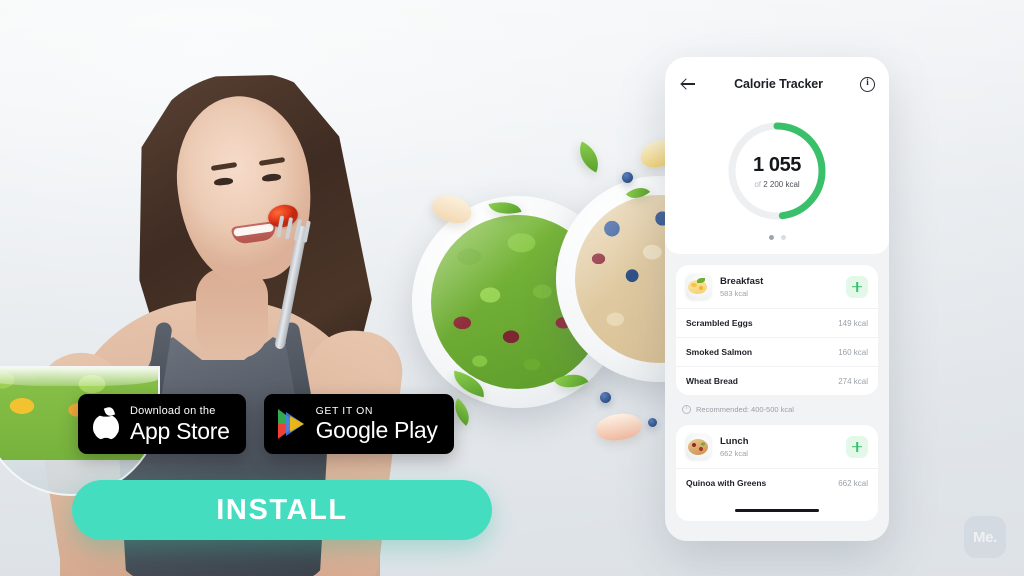  I want to click on teeth, so click(253, 230).